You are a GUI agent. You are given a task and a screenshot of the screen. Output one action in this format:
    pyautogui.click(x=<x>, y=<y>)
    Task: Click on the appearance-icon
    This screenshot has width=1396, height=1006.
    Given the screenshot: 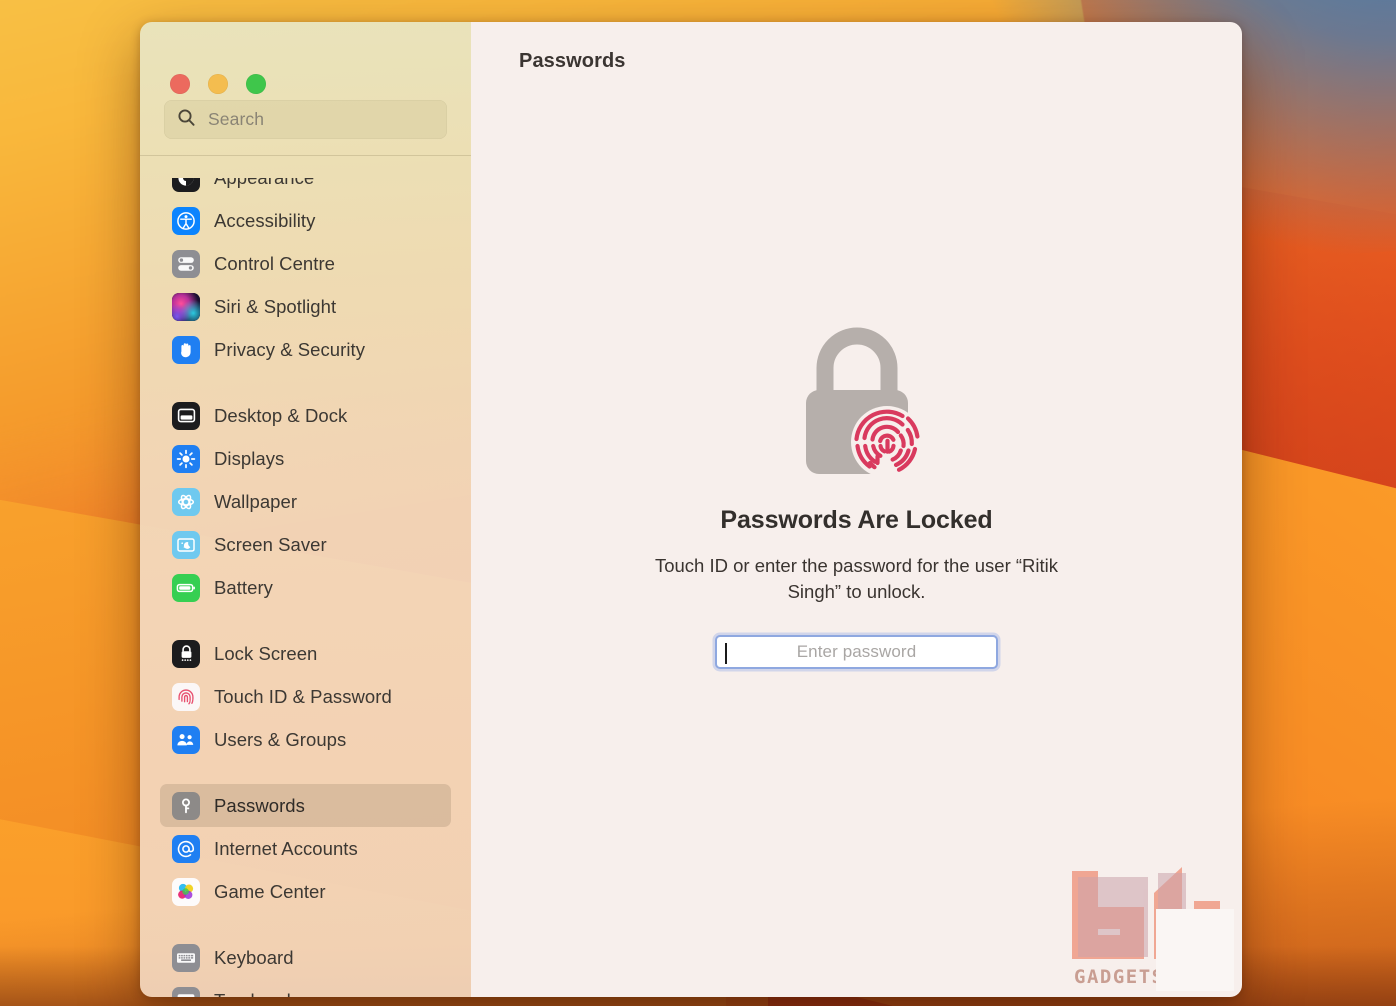 What is the action you would take?
    pyautogui.click(x=186, y=185)
    